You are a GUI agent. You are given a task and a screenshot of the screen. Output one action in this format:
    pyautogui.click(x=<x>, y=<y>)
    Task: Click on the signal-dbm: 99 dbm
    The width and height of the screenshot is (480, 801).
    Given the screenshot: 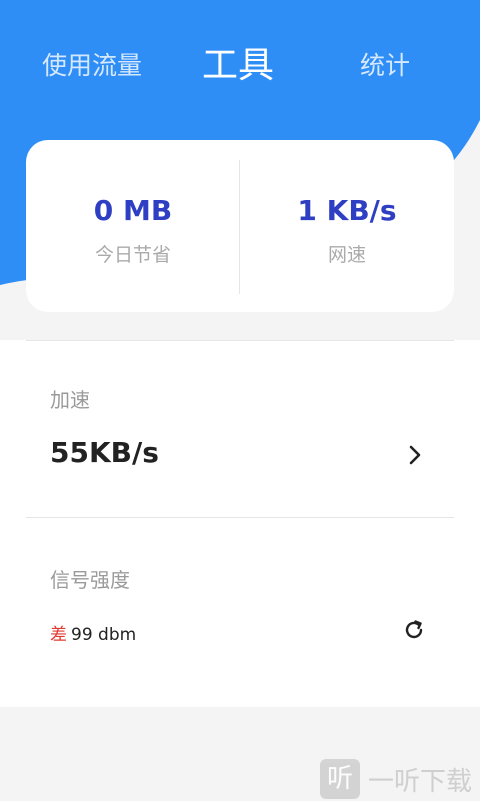 What is the action you would take?
    pyautogui.click(x=104, y=635)
    